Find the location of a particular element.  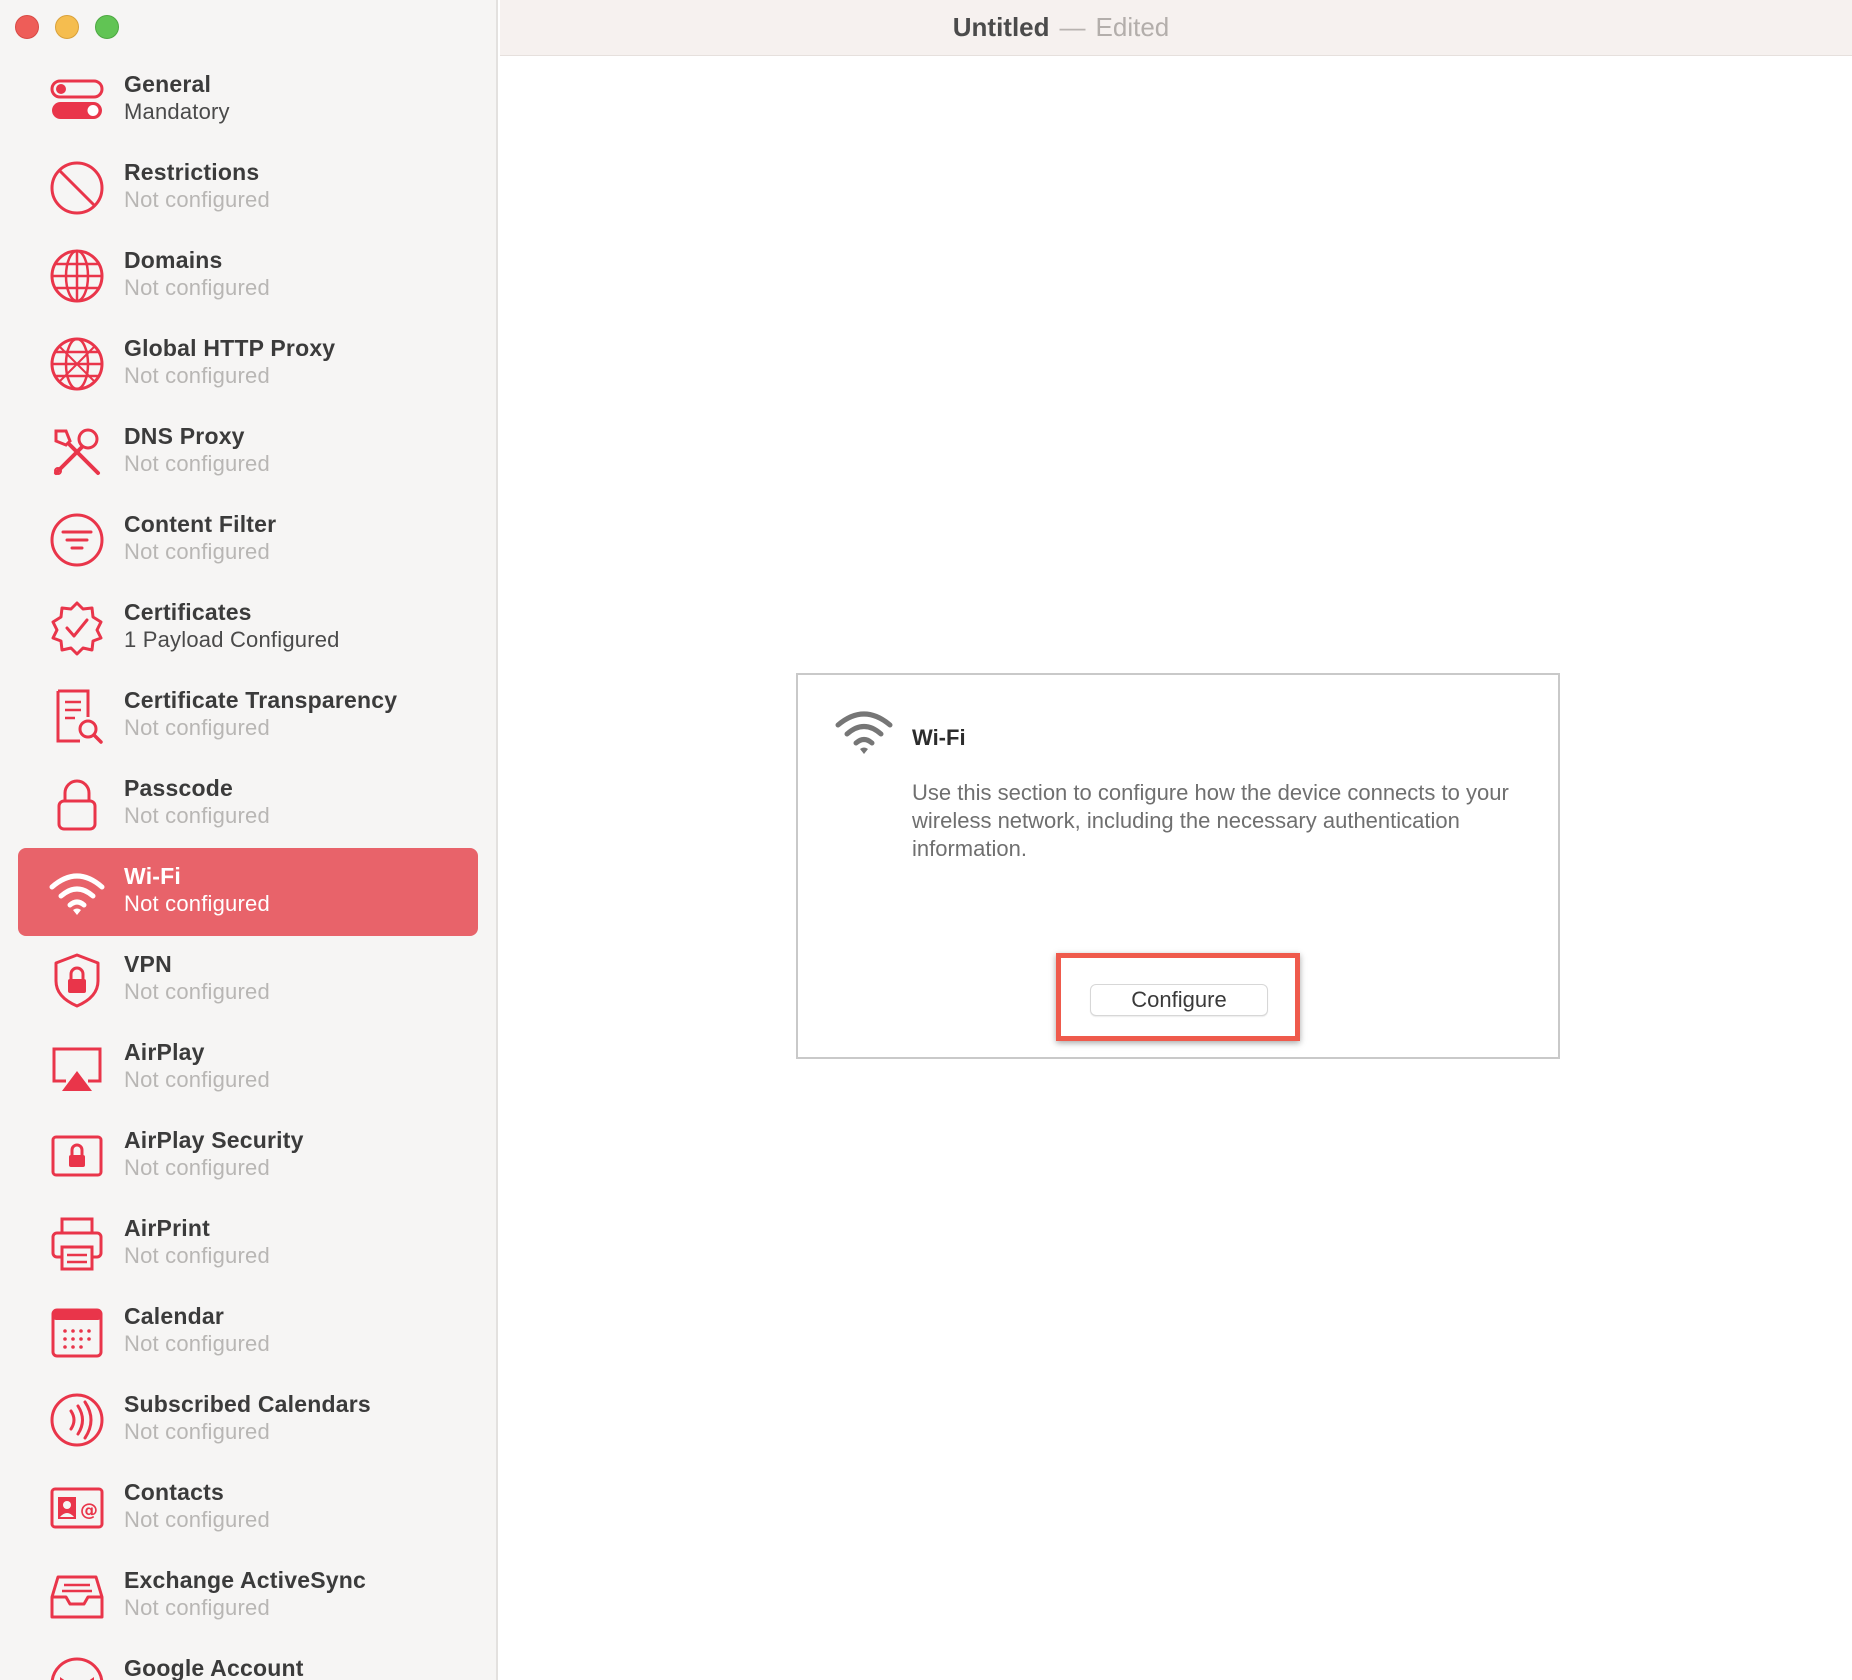

minimize-window-button is located at coordinates (67, 27).